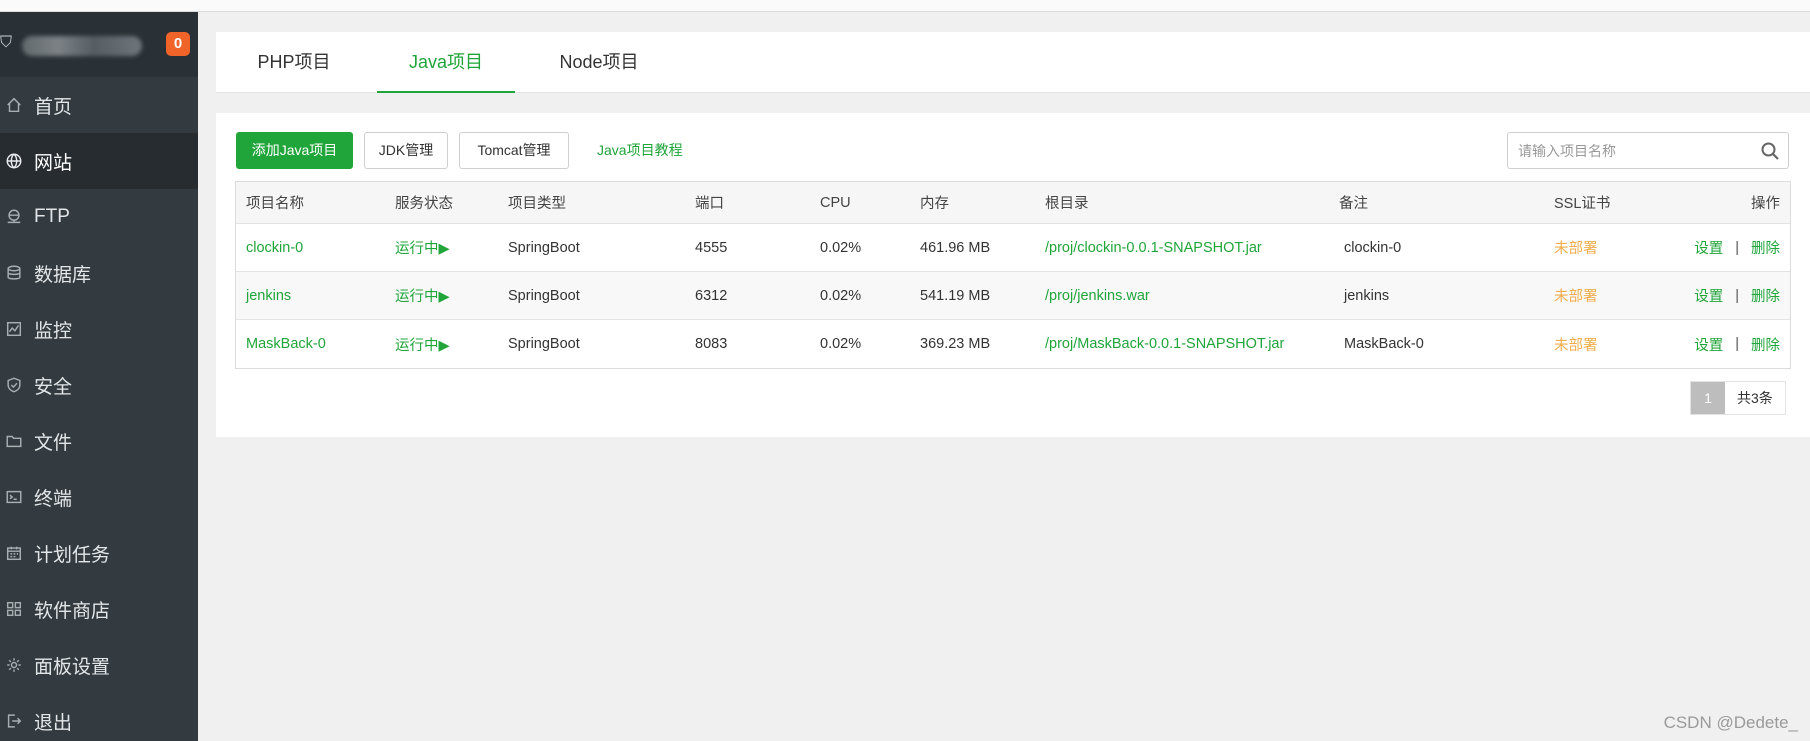 The image size is (1810, 741). What do you see at coordinates (99, 385) in the screenshot?
I see `sidebar-item-security: 安全` at bounding box center [99, 385].